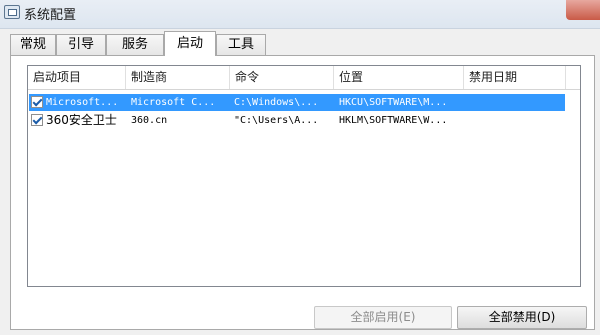 The image size is (600, 335). What do you see at coordinates (81, 44) in the screenshot?
I see `tab-boot: 引导` at bounding box center [81, 44].